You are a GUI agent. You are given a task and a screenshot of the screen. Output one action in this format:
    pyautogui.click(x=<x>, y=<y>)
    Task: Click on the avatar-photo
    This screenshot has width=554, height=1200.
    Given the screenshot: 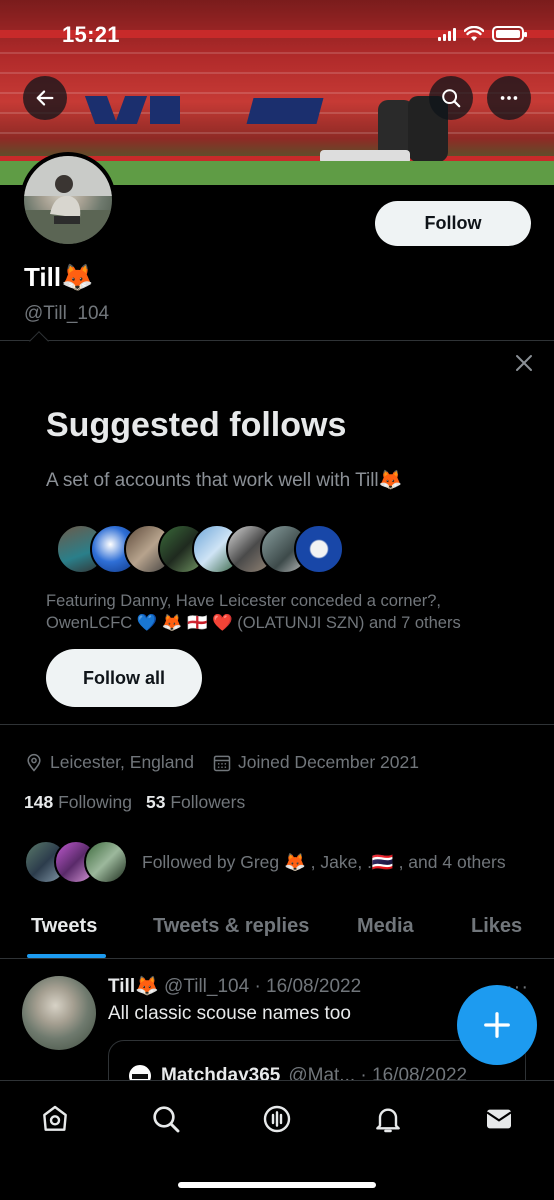 What is the action you would take?
    pyautogui.click(x=68, y=200)
    